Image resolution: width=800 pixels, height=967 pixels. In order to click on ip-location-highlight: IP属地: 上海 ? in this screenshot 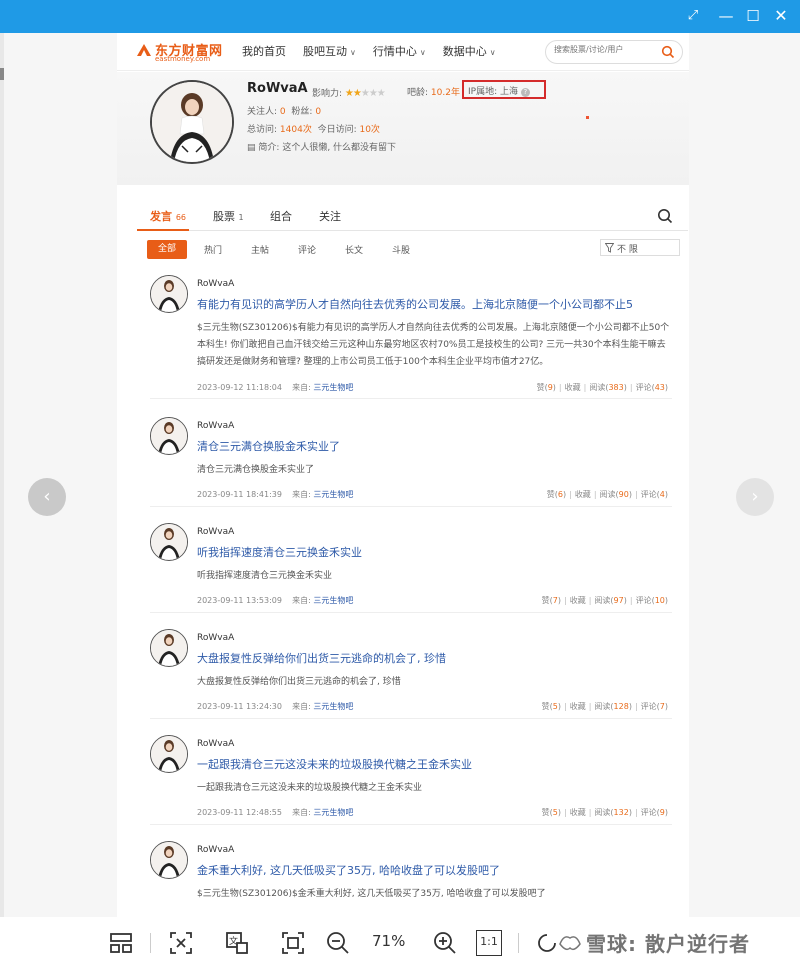, I will do `click(504, 89)`.